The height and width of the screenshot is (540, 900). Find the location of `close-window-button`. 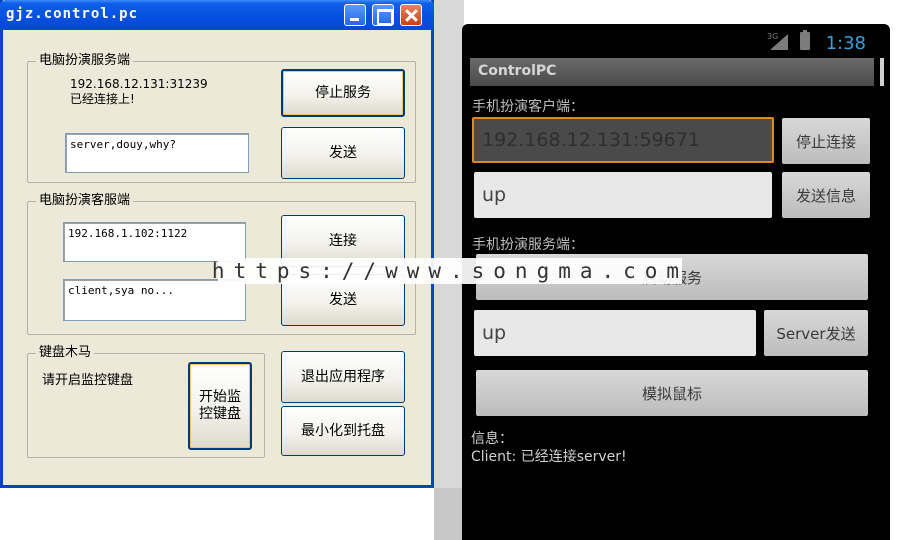

close-window-button is located at coordinates (411, 15).